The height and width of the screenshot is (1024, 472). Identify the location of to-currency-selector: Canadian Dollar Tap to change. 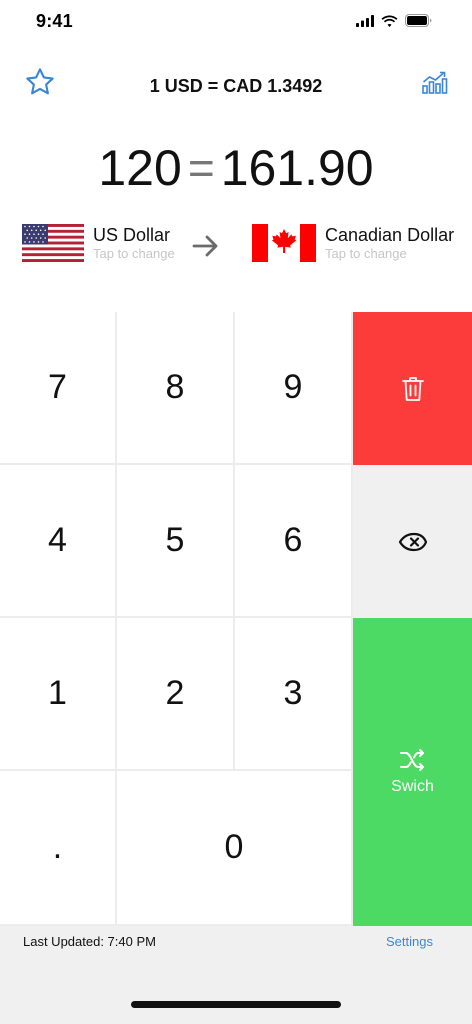
(353, 243).